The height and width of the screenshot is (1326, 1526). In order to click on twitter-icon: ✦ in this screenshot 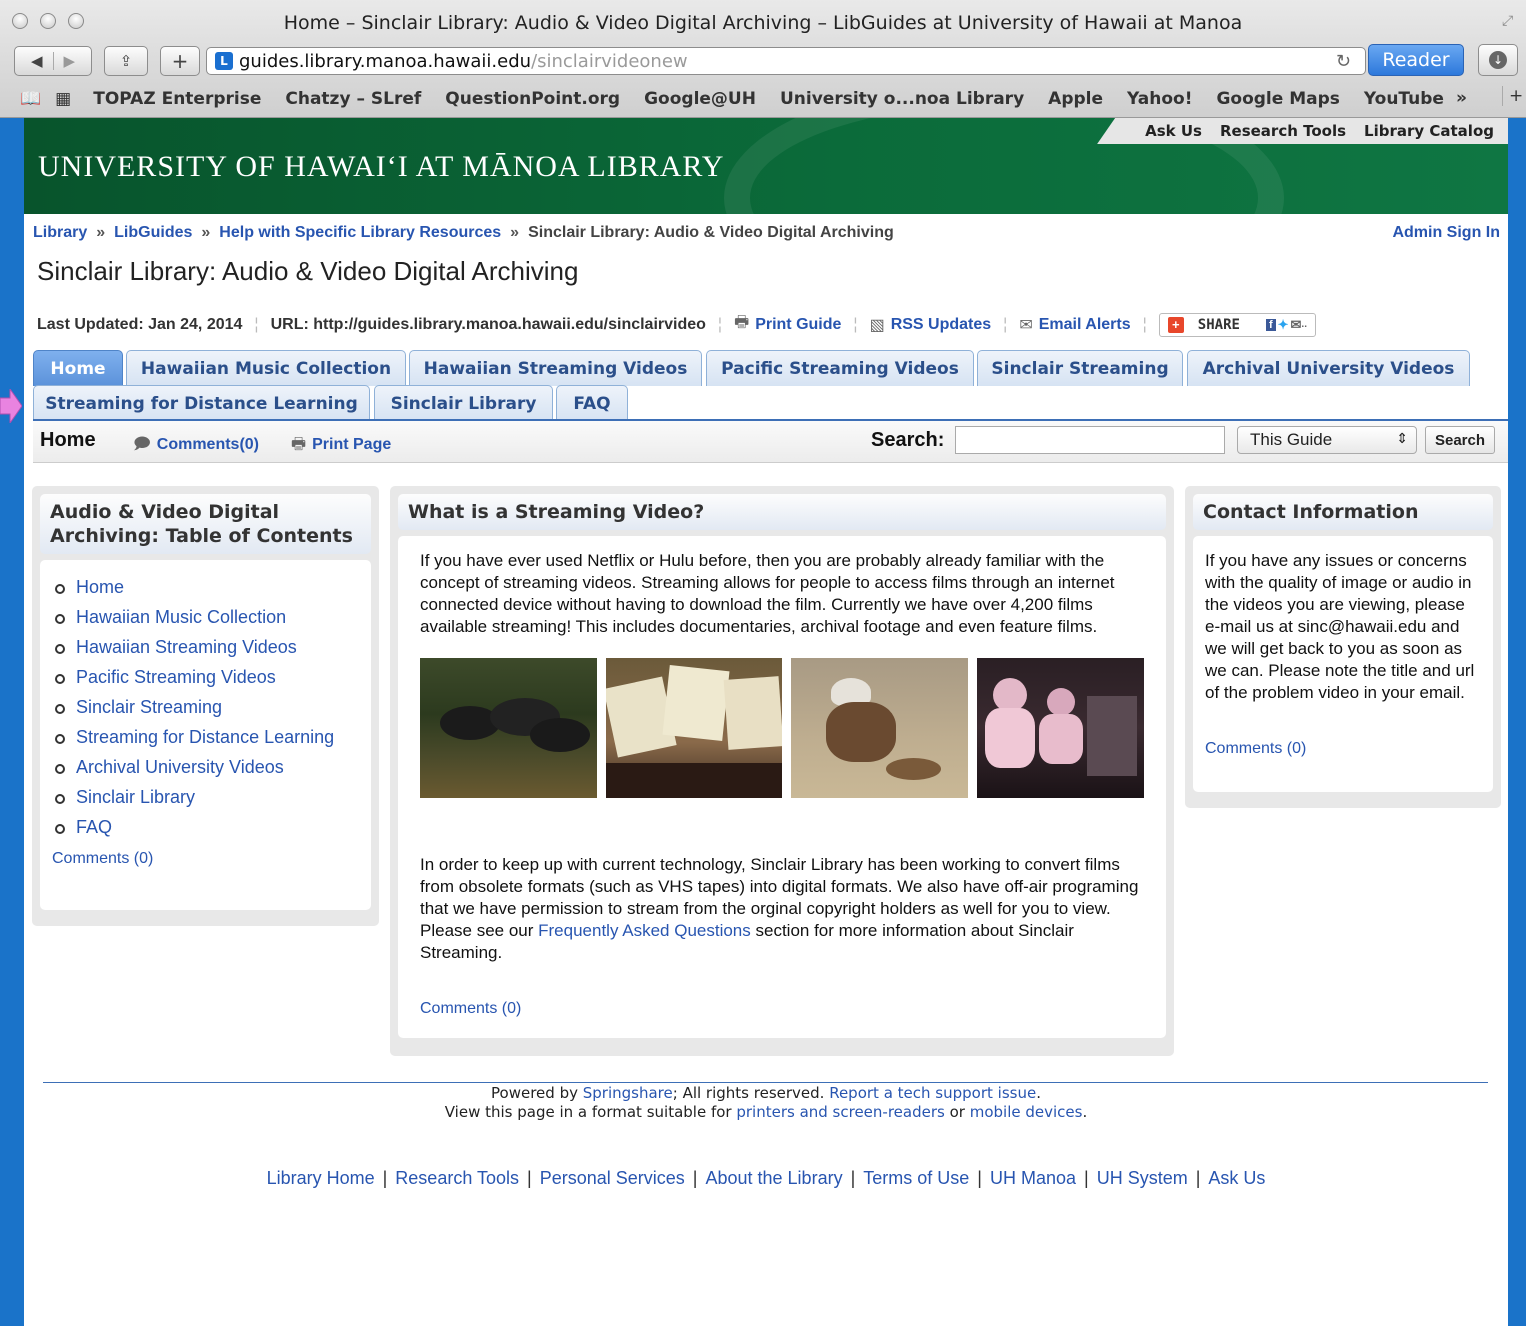, I will do `click(1283, 325)`.